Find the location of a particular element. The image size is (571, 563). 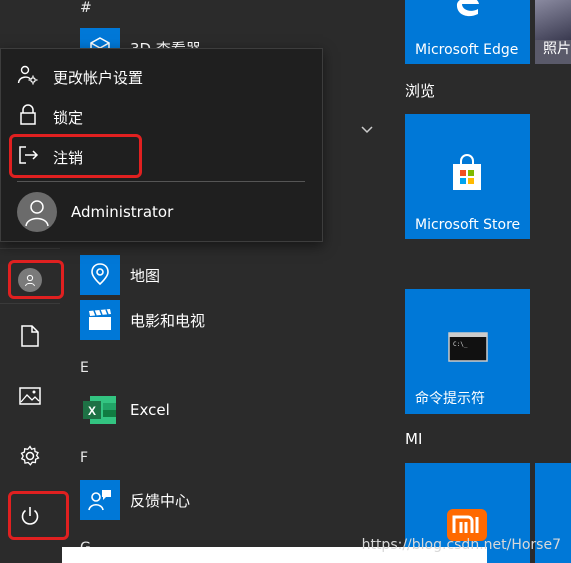

highlight-sign-out is located at coordinates (75, 156).